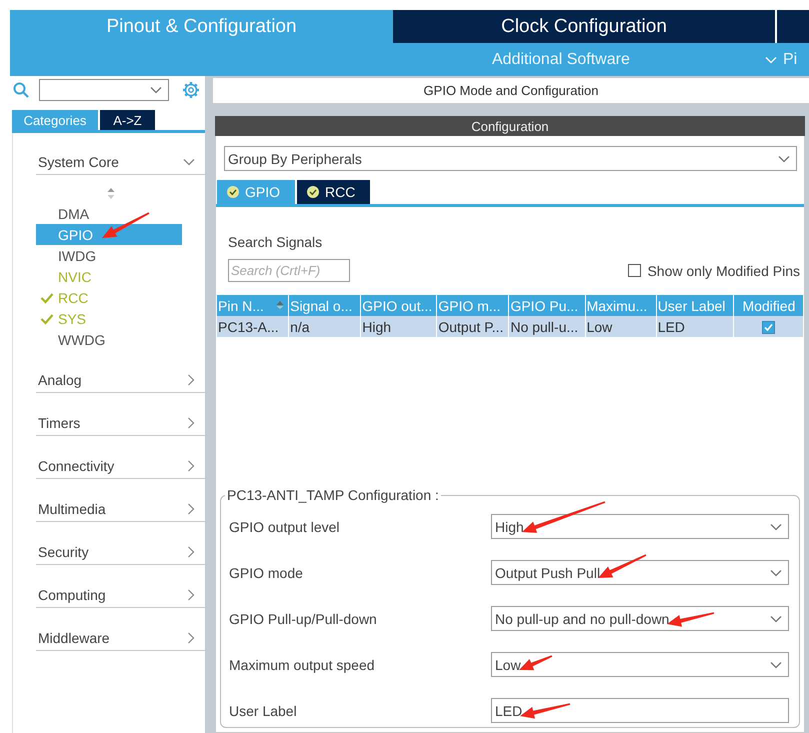  Describe the element at coordinates (303, 618) in the screenshot. I see `field-label: GPIO Pull-up/Pull-down` at that location.